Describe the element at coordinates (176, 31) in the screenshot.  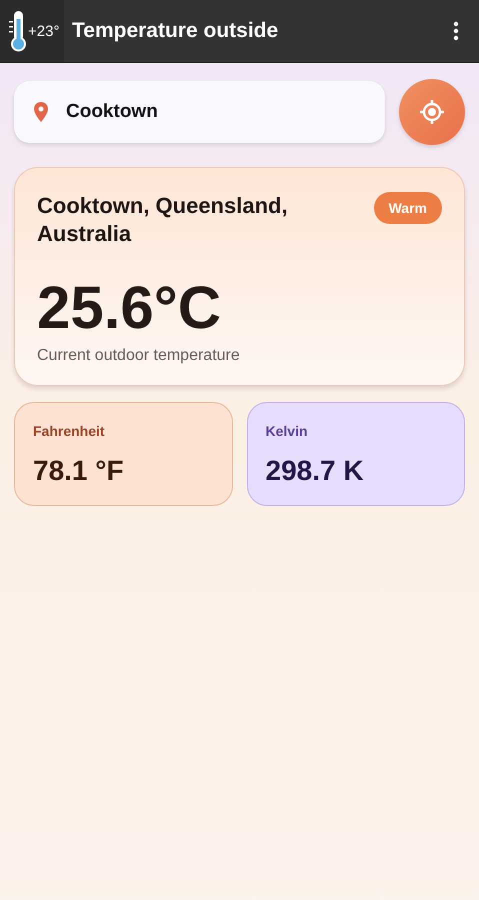
I see `app-title: Temperature outside` at that location.